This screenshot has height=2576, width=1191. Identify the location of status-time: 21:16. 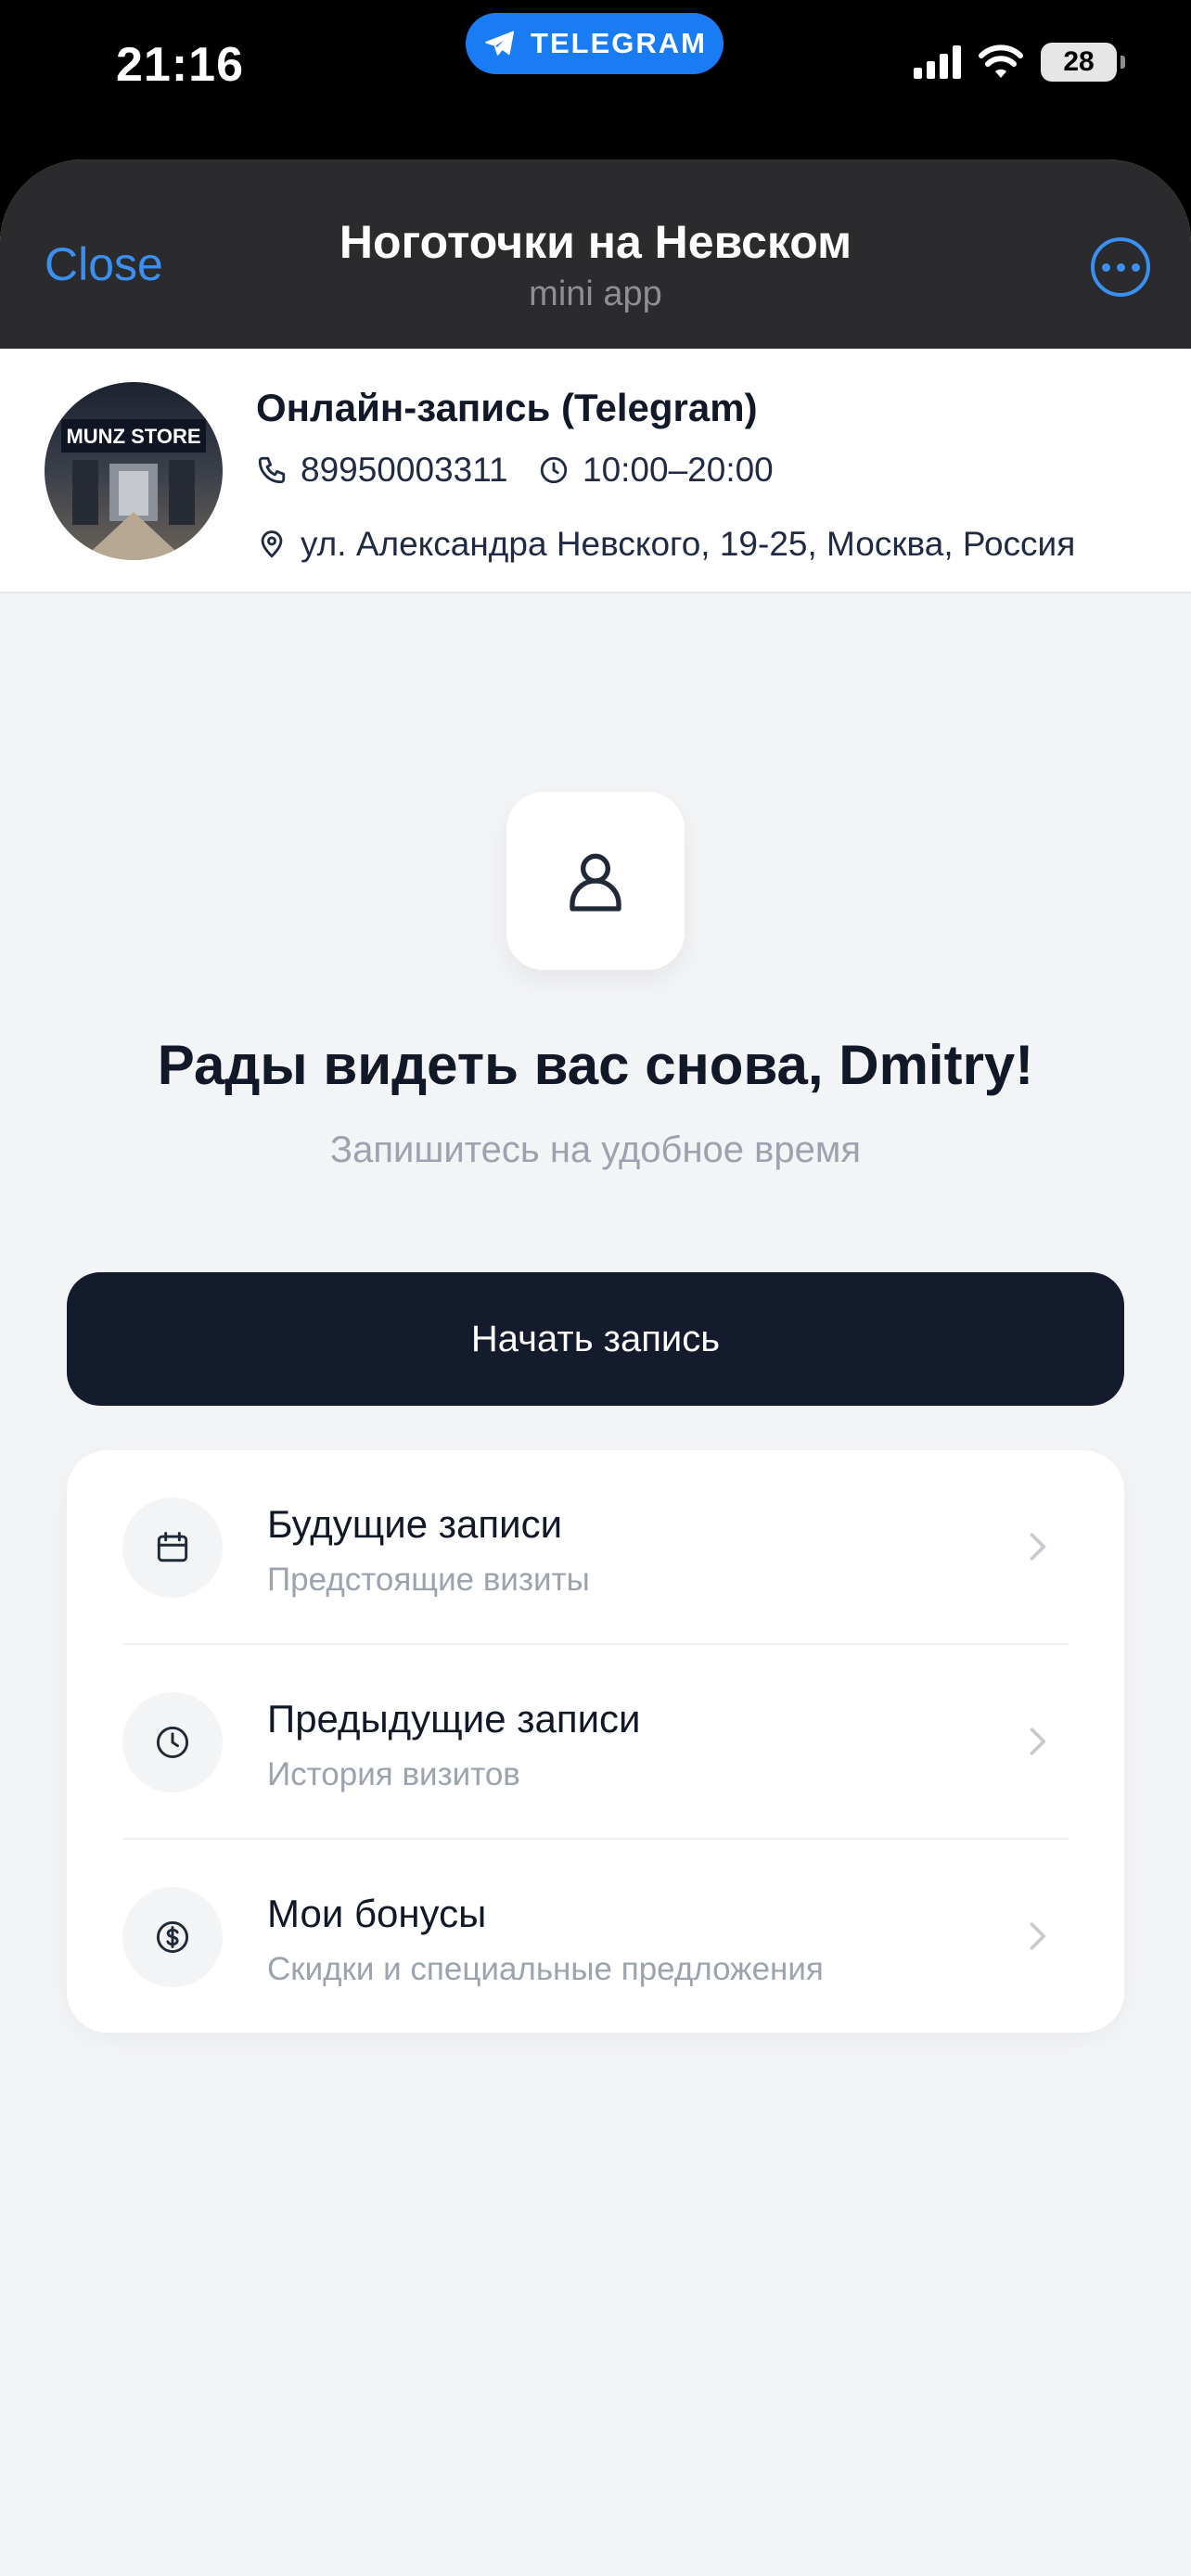
(180, 65).